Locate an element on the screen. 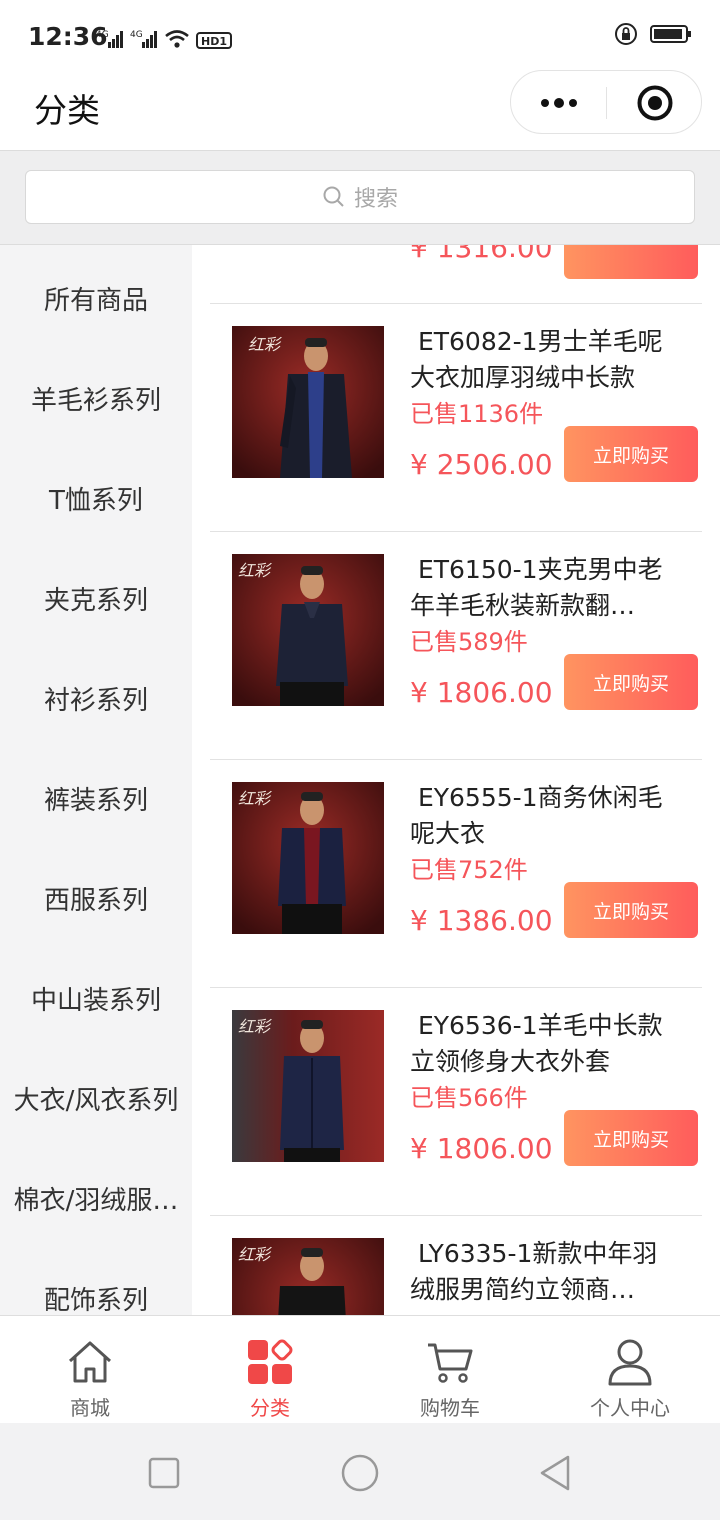  tab-label: 个人中心 is located at coordinates (630, 1408).